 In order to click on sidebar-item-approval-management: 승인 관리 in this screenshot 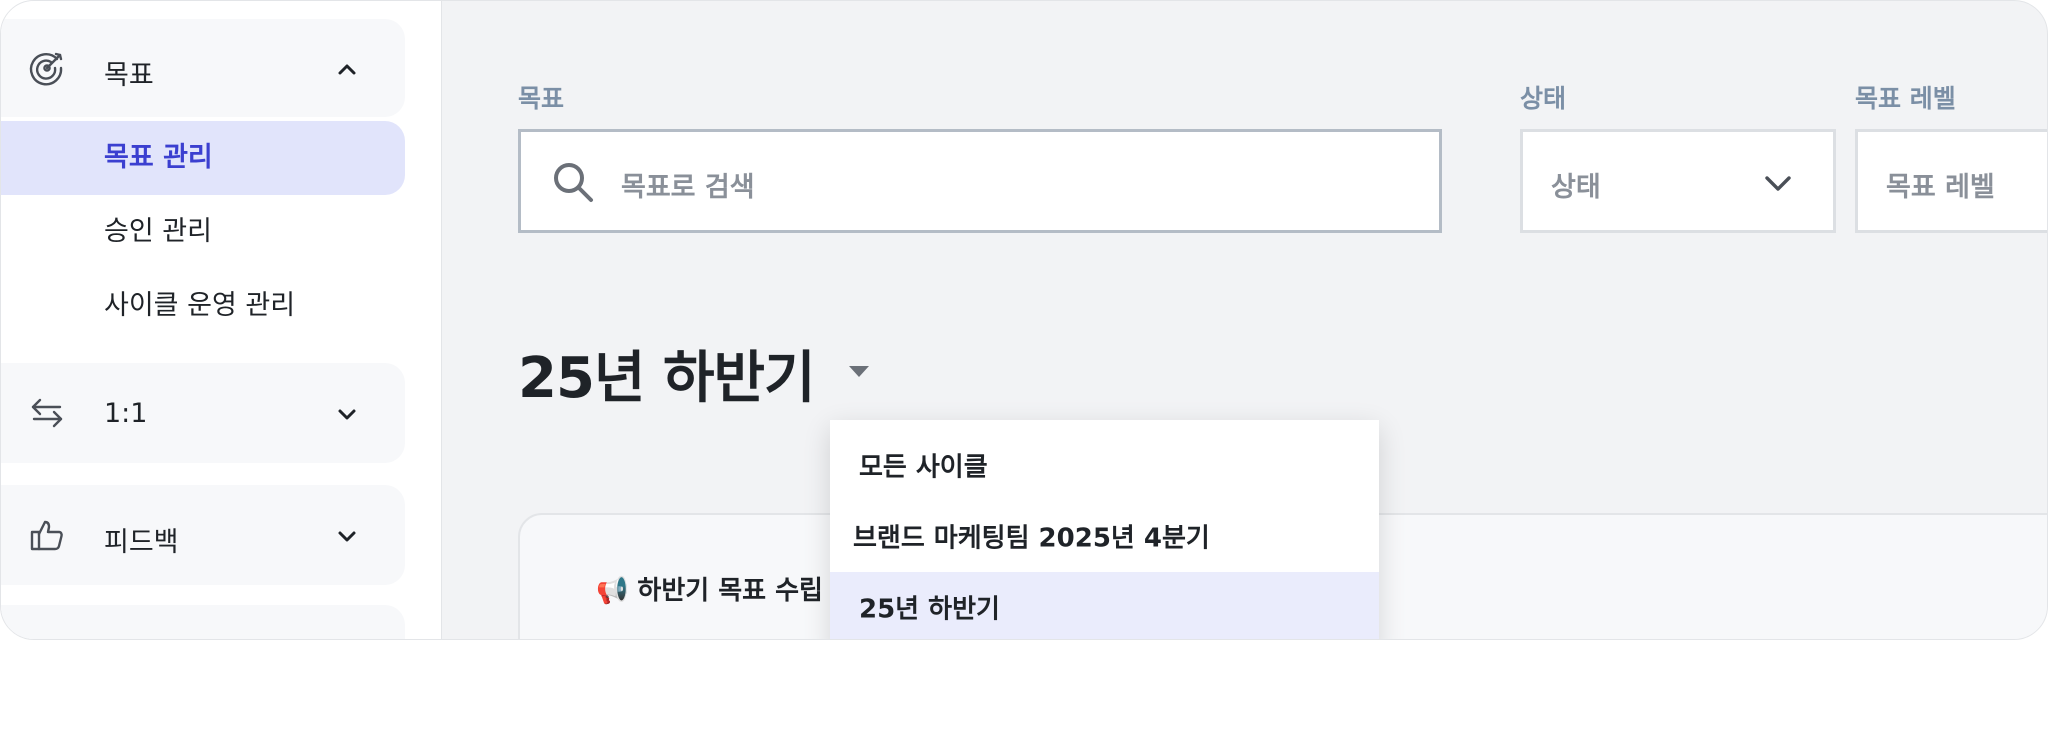, I will do `click(203, 232)`.